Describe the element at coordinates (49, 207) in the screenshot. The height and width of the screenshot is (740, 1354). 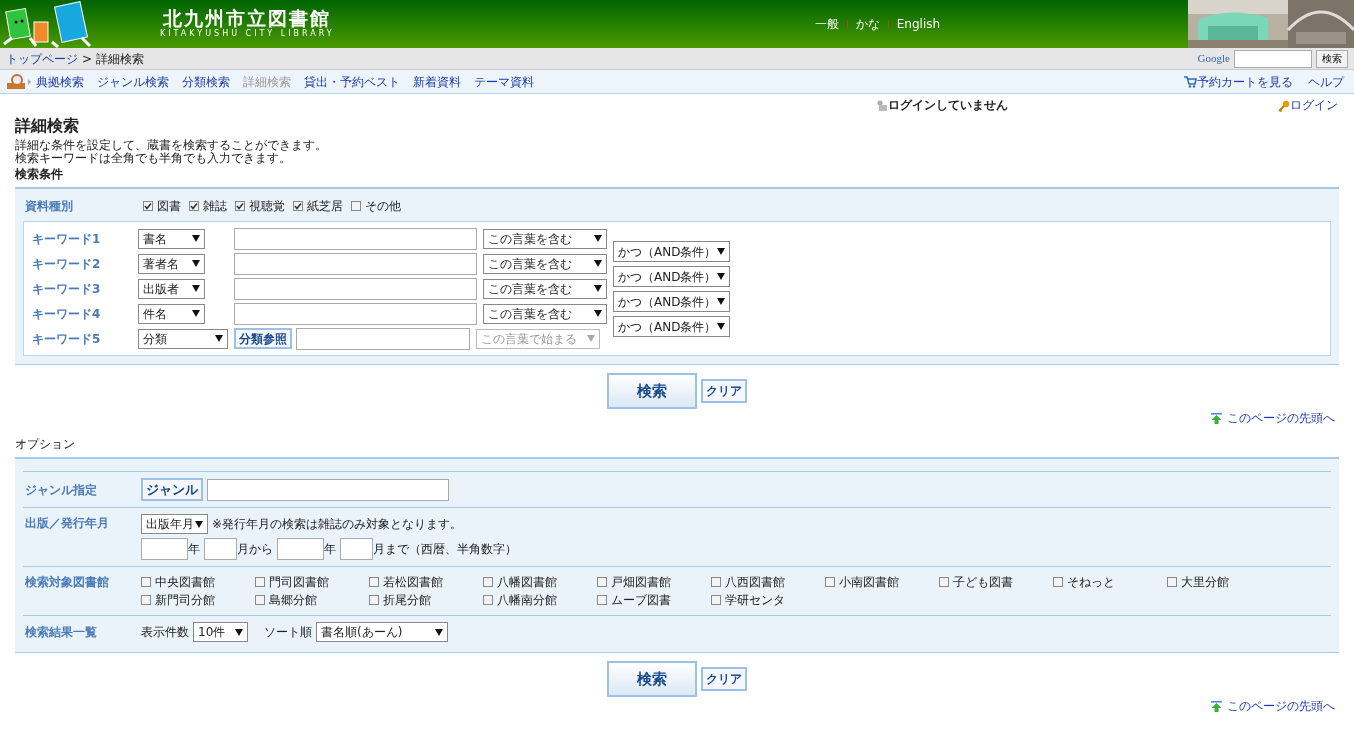
I see `field-label: 資料種別` at that location.